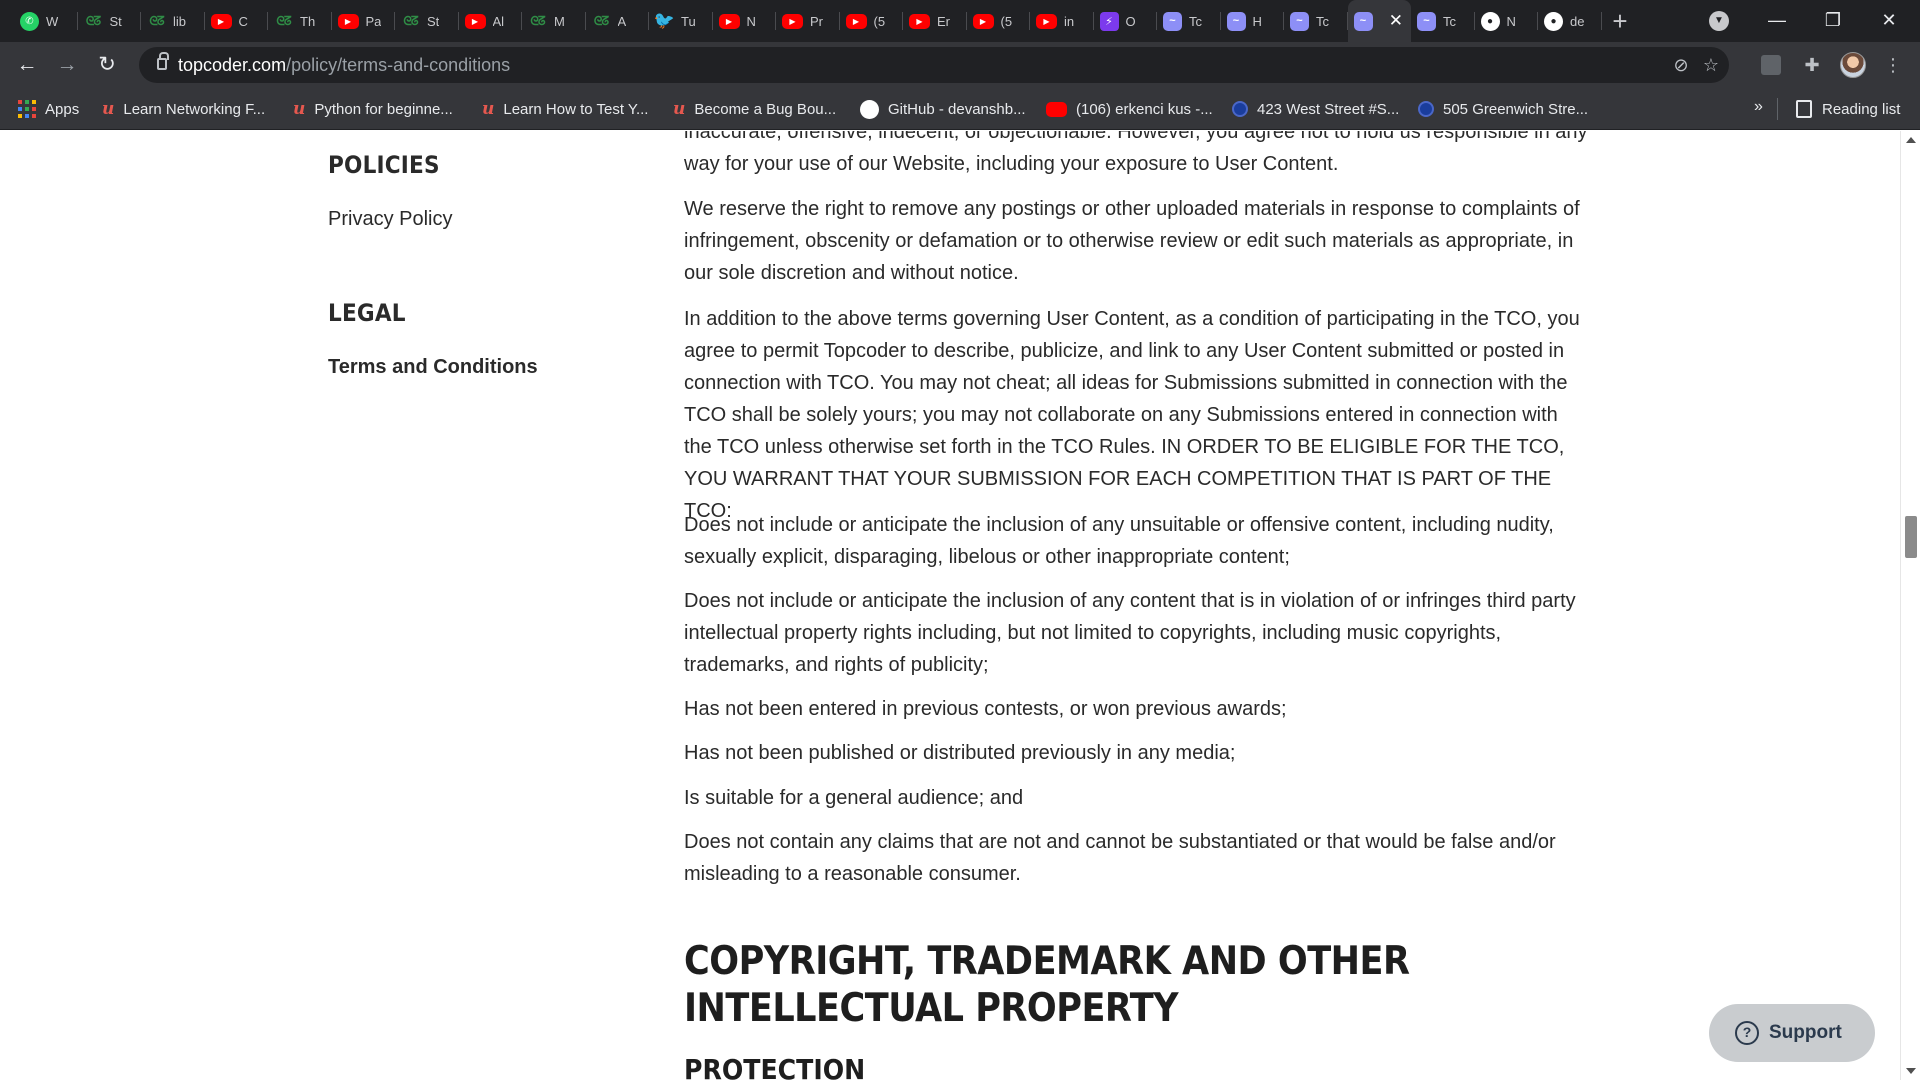 The height and width of the screenshot is (1080, 1920). I want to click on browser-tab: ~ H, so click(1253, 21).